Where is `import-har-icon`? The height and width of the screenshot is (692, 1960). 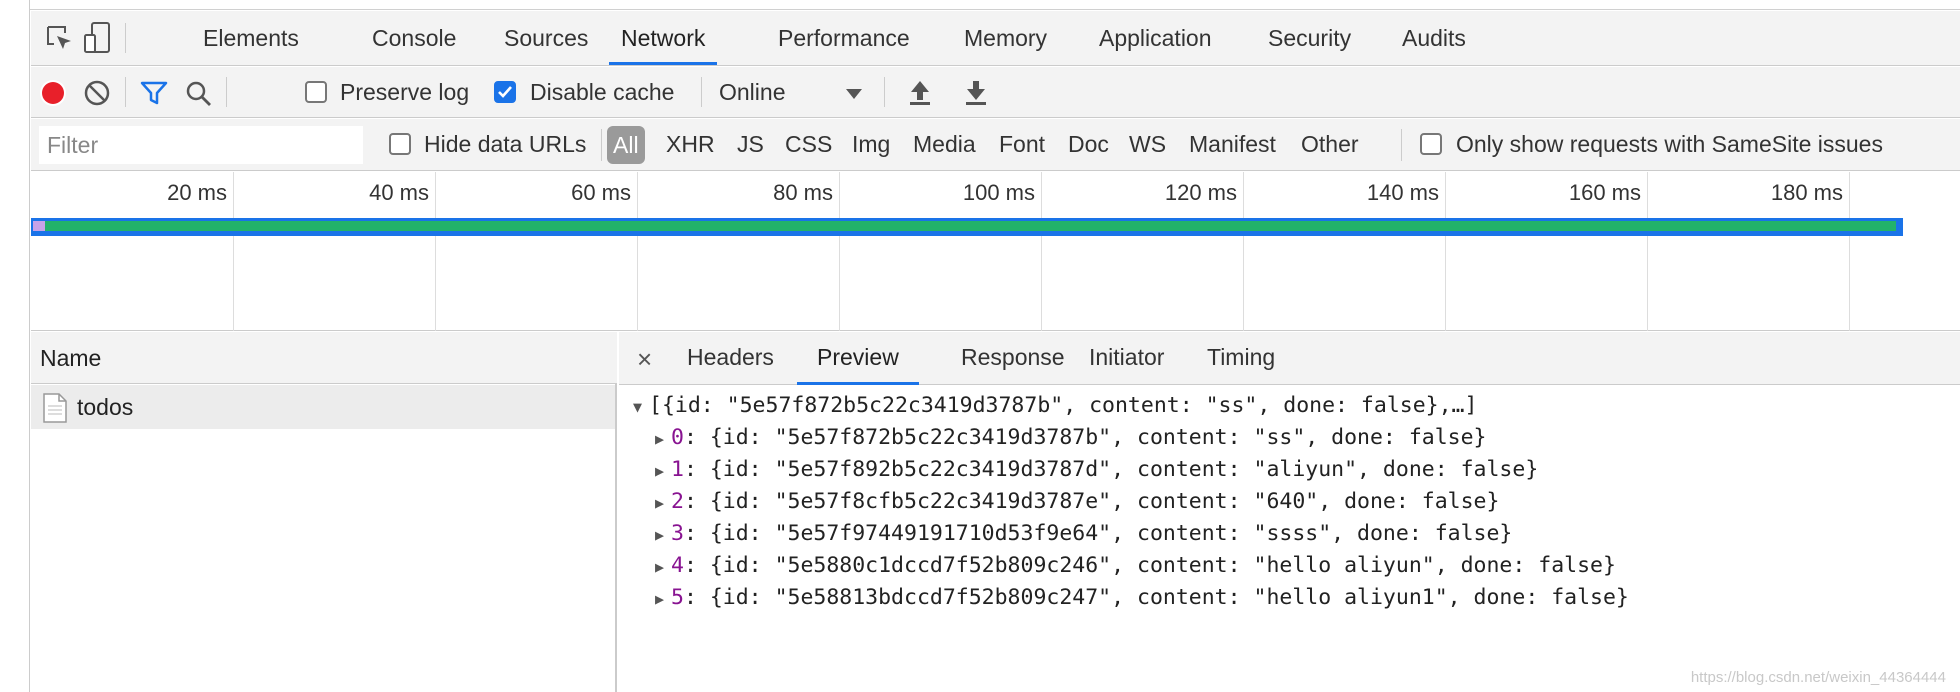
import-har-icon is located at coordinates (920, 94).